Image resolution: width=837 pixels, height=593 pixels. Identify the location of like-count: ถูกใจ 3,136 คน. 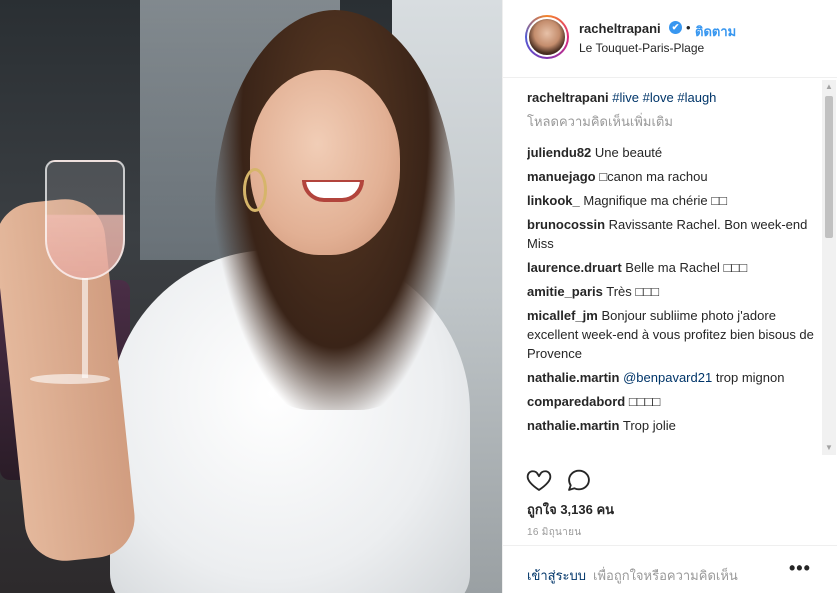
(570, 509).